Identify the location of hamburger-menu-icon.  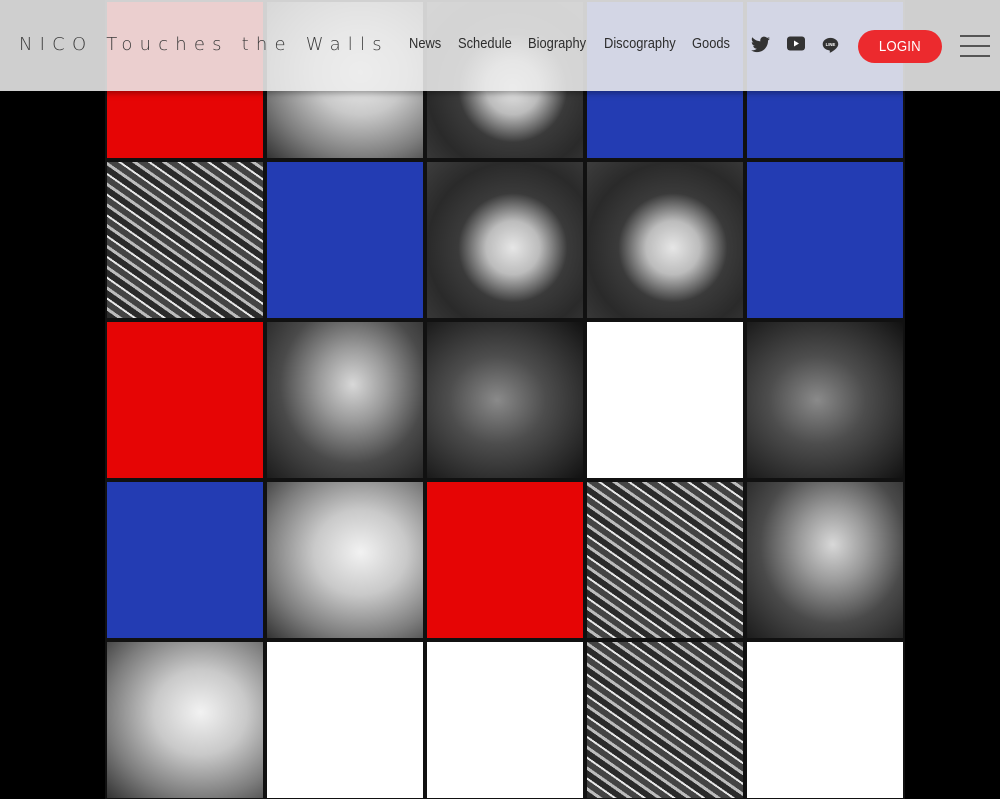
(975, 46).